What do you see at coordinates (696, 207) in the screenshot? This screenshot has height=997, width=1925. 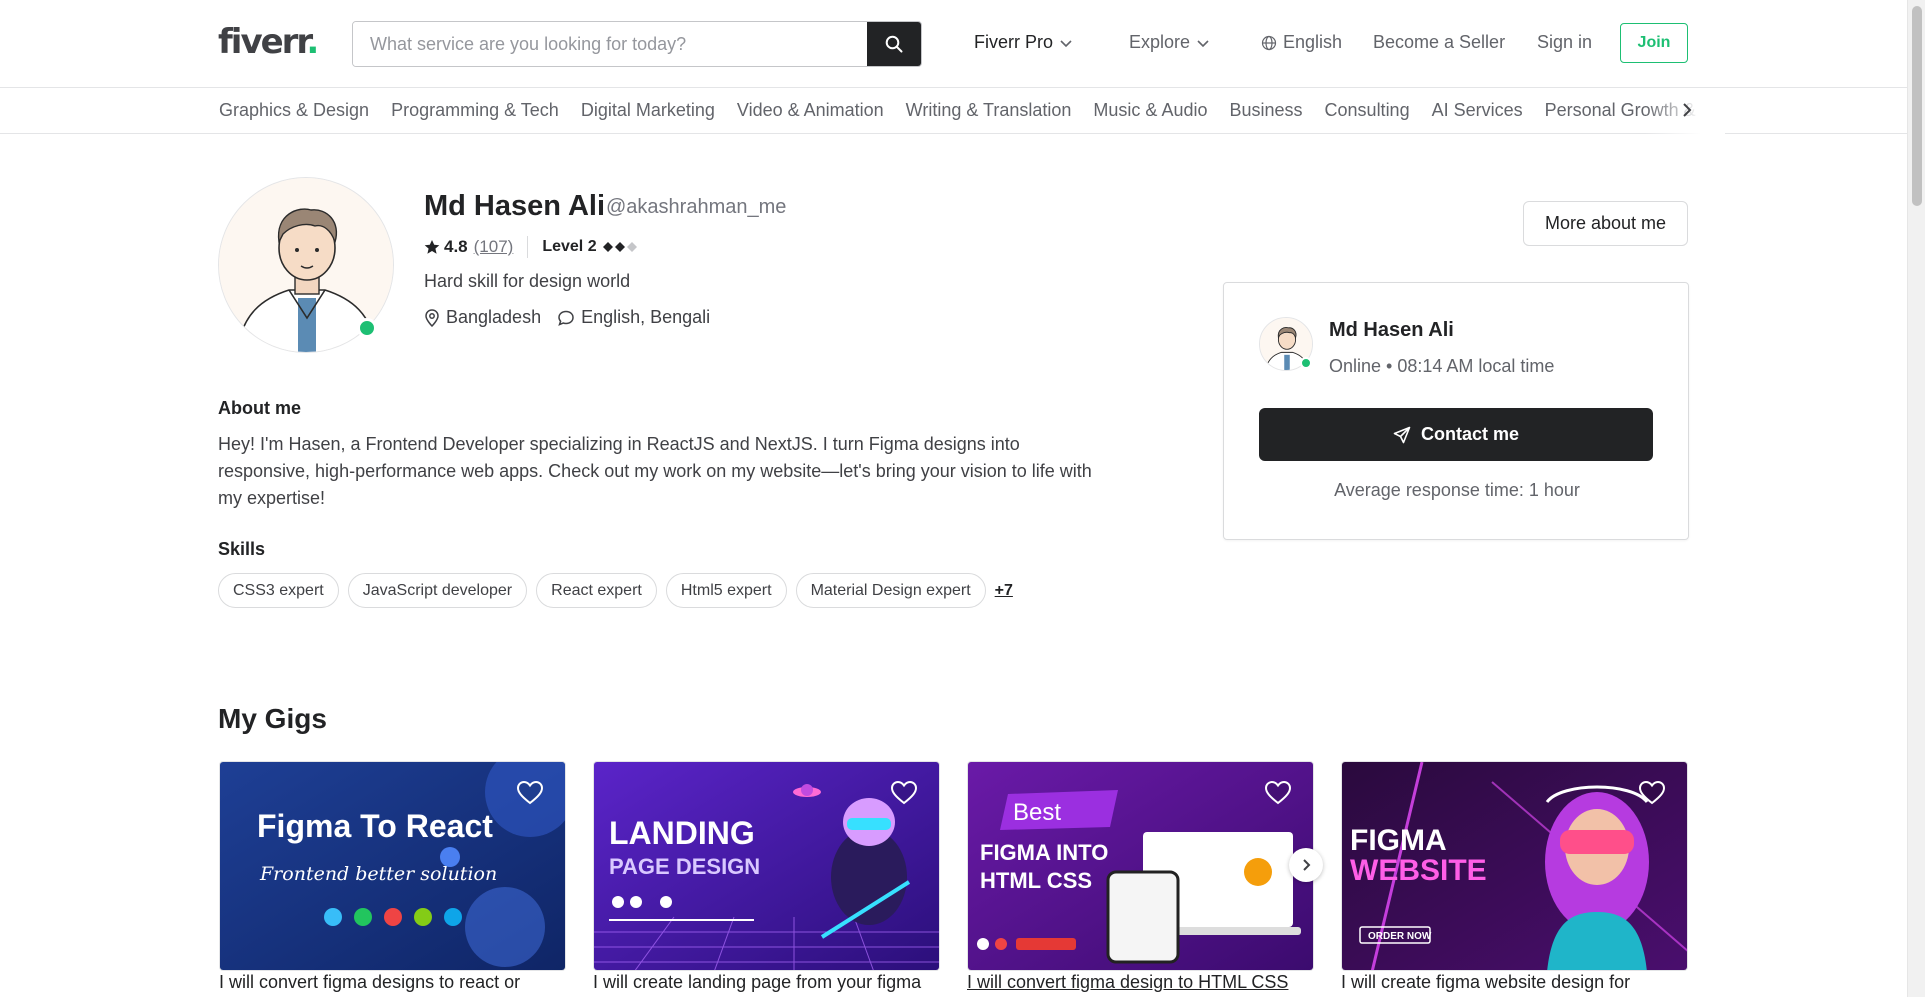 I see `seller-username: @akashrahman_me` at bounding box center [696, 207].